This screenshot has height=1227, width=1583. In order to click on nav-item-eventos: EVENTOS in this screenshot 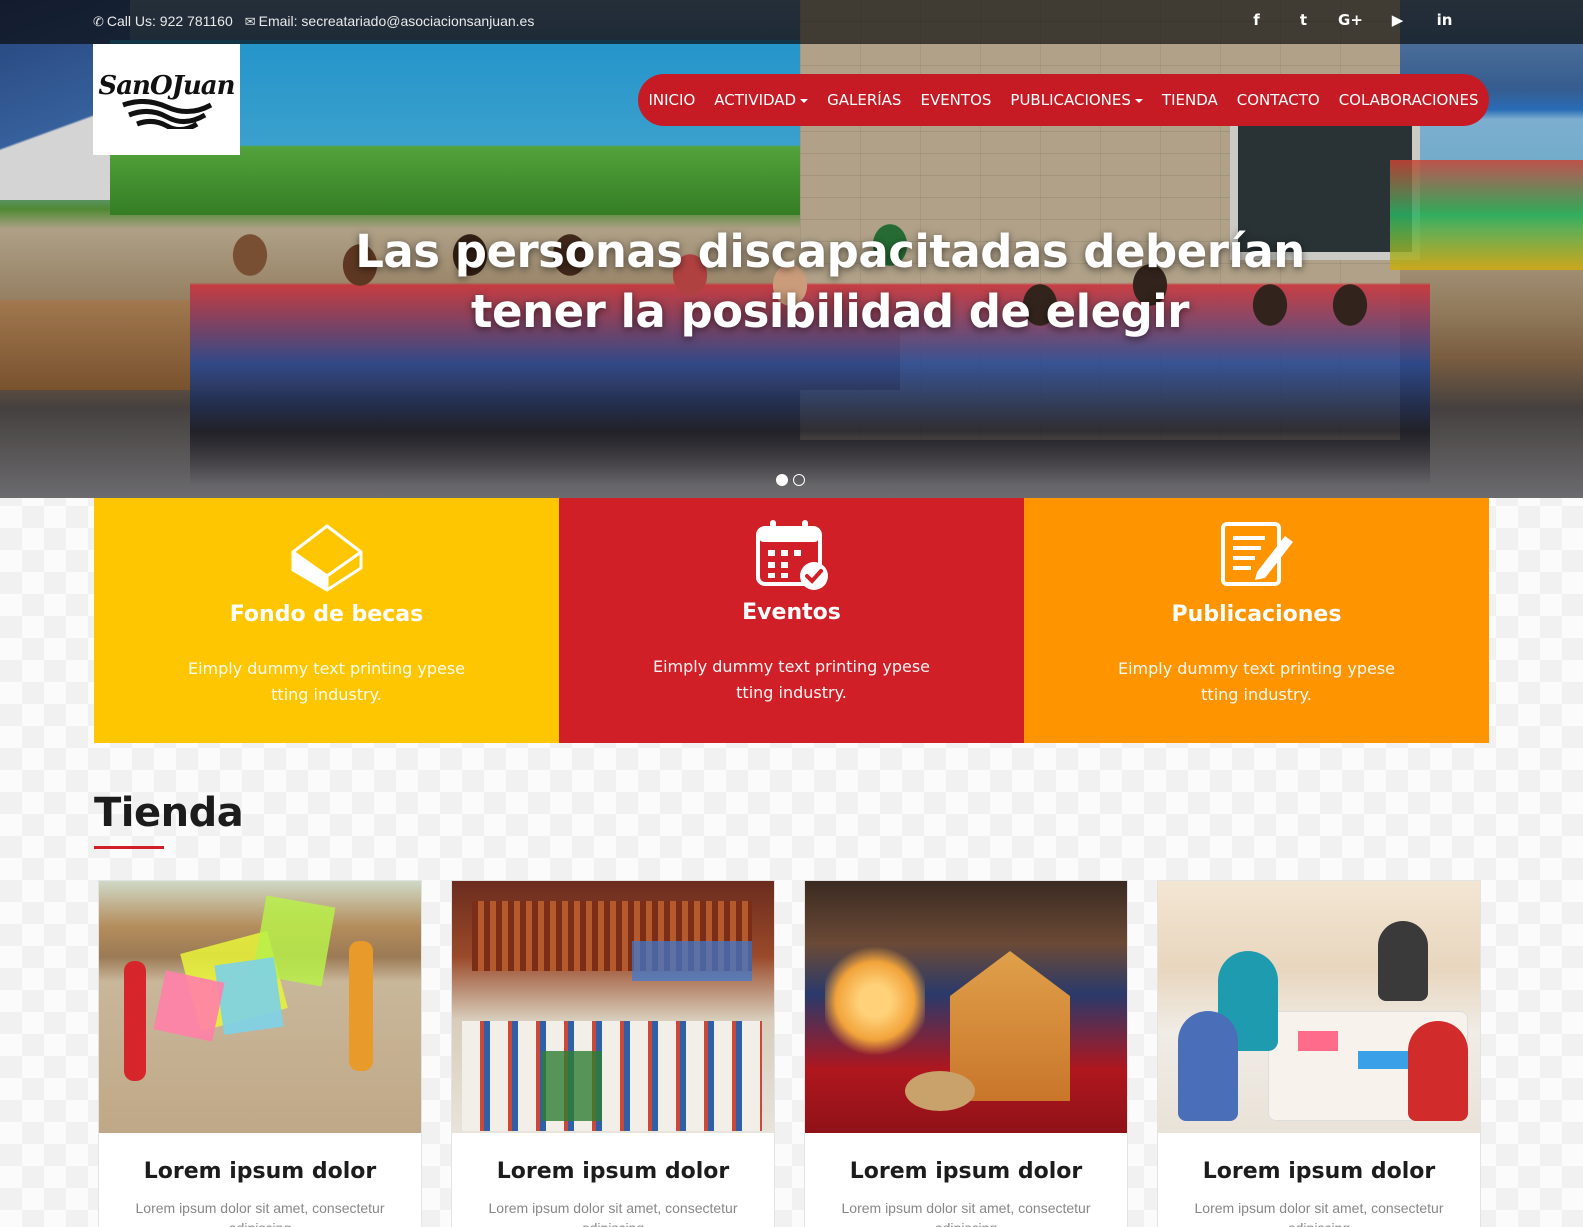, I will do `click(956, 100)`.